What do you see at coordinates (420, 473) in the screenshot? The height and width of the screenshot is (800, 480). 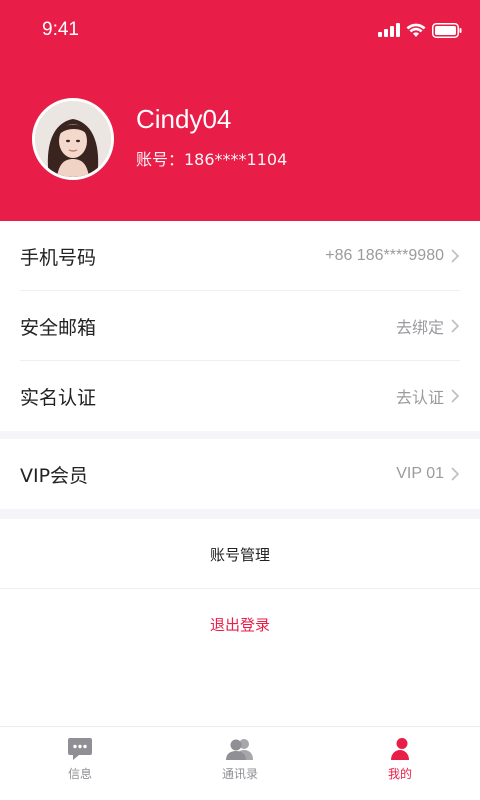 I see `vip-value: VIP 01` at bounding box center [420, 473].